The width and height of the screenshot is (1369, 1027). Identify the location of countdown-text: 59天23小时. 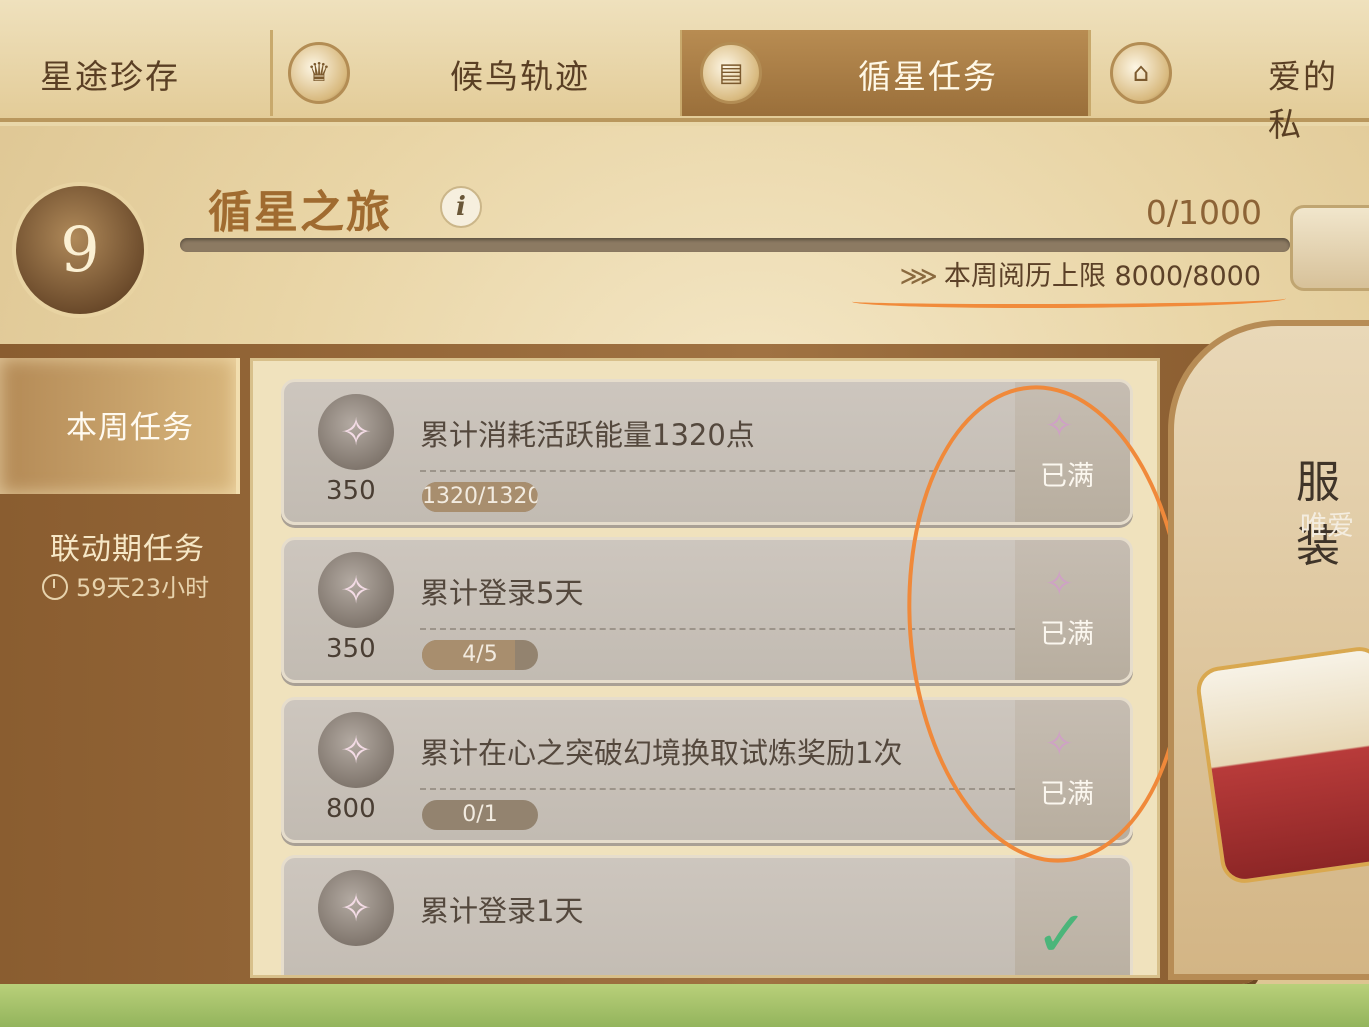
(143, 588).